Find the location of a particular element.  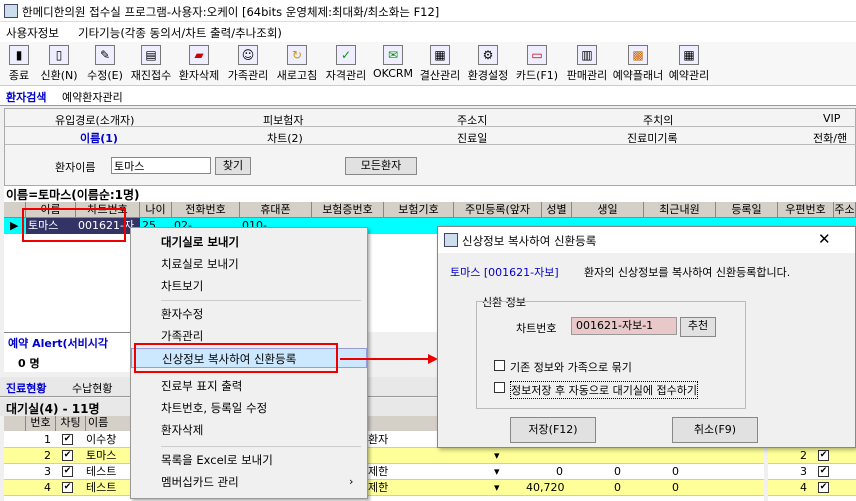

sales-button: ▥ 판매관리 is located at coordinates (587, 64).